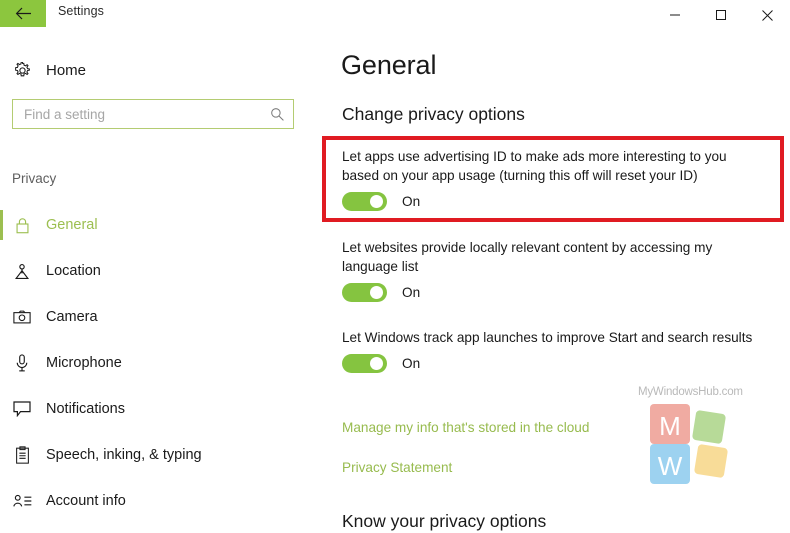  I want to click on setting-language-list-toggle, so click(364, 292).